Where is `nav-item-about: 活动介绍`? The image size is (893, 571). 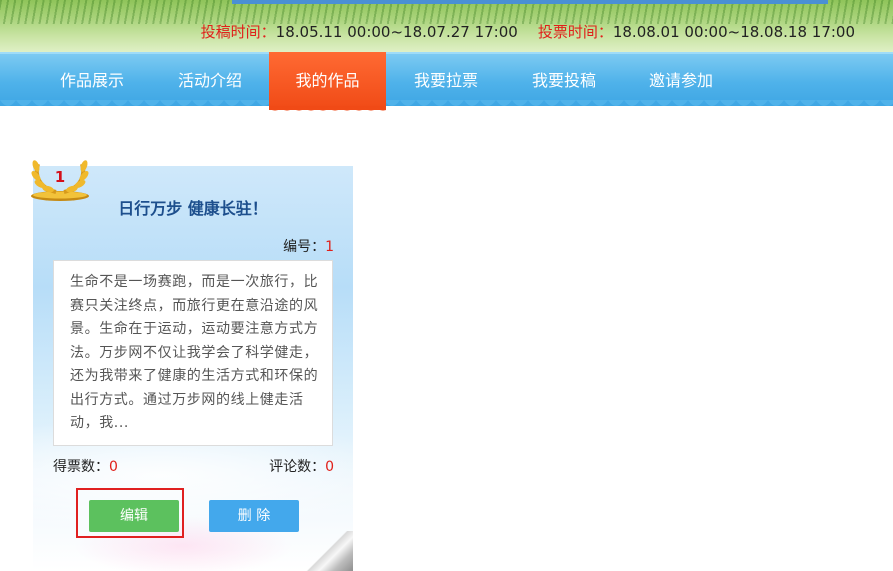
nav-item-about: 活动介绍 is located at coordinates (210, 78).